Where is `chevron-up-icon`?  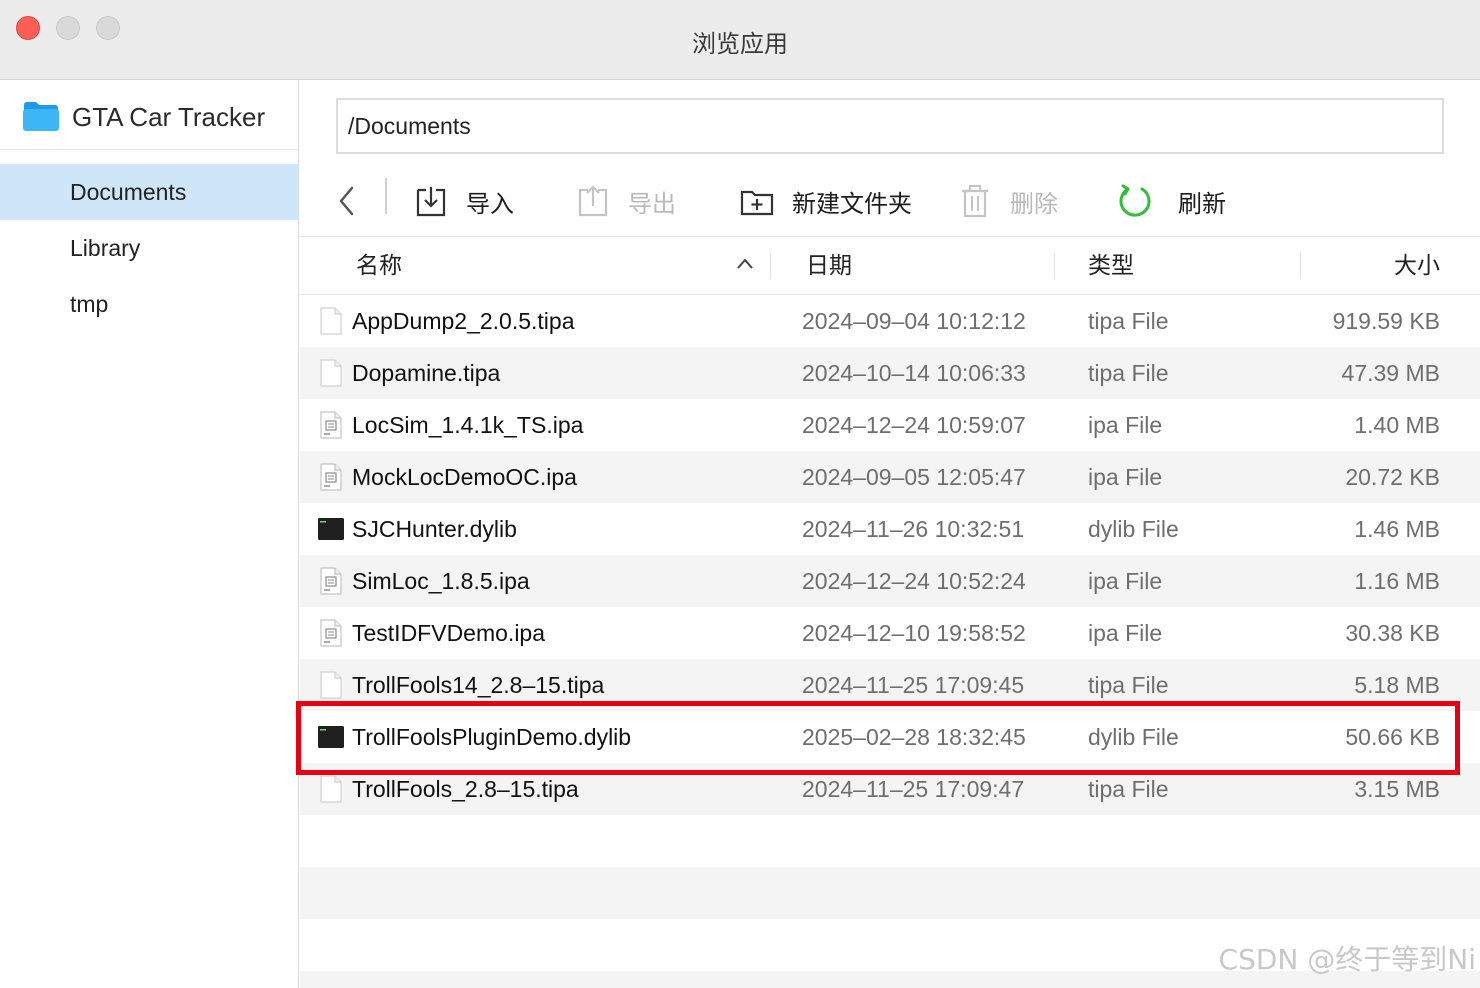 chevron-up-icon is located at coordinates (745, 264).